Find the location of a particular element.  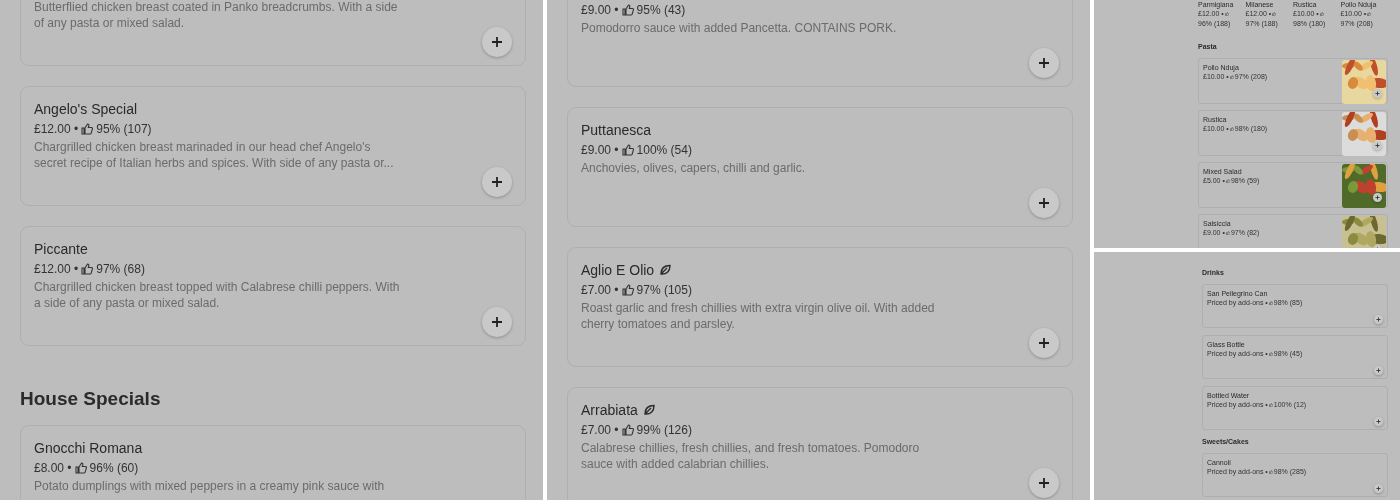

item-name: Gnocchi Romana is located at coordinates (88, 448).